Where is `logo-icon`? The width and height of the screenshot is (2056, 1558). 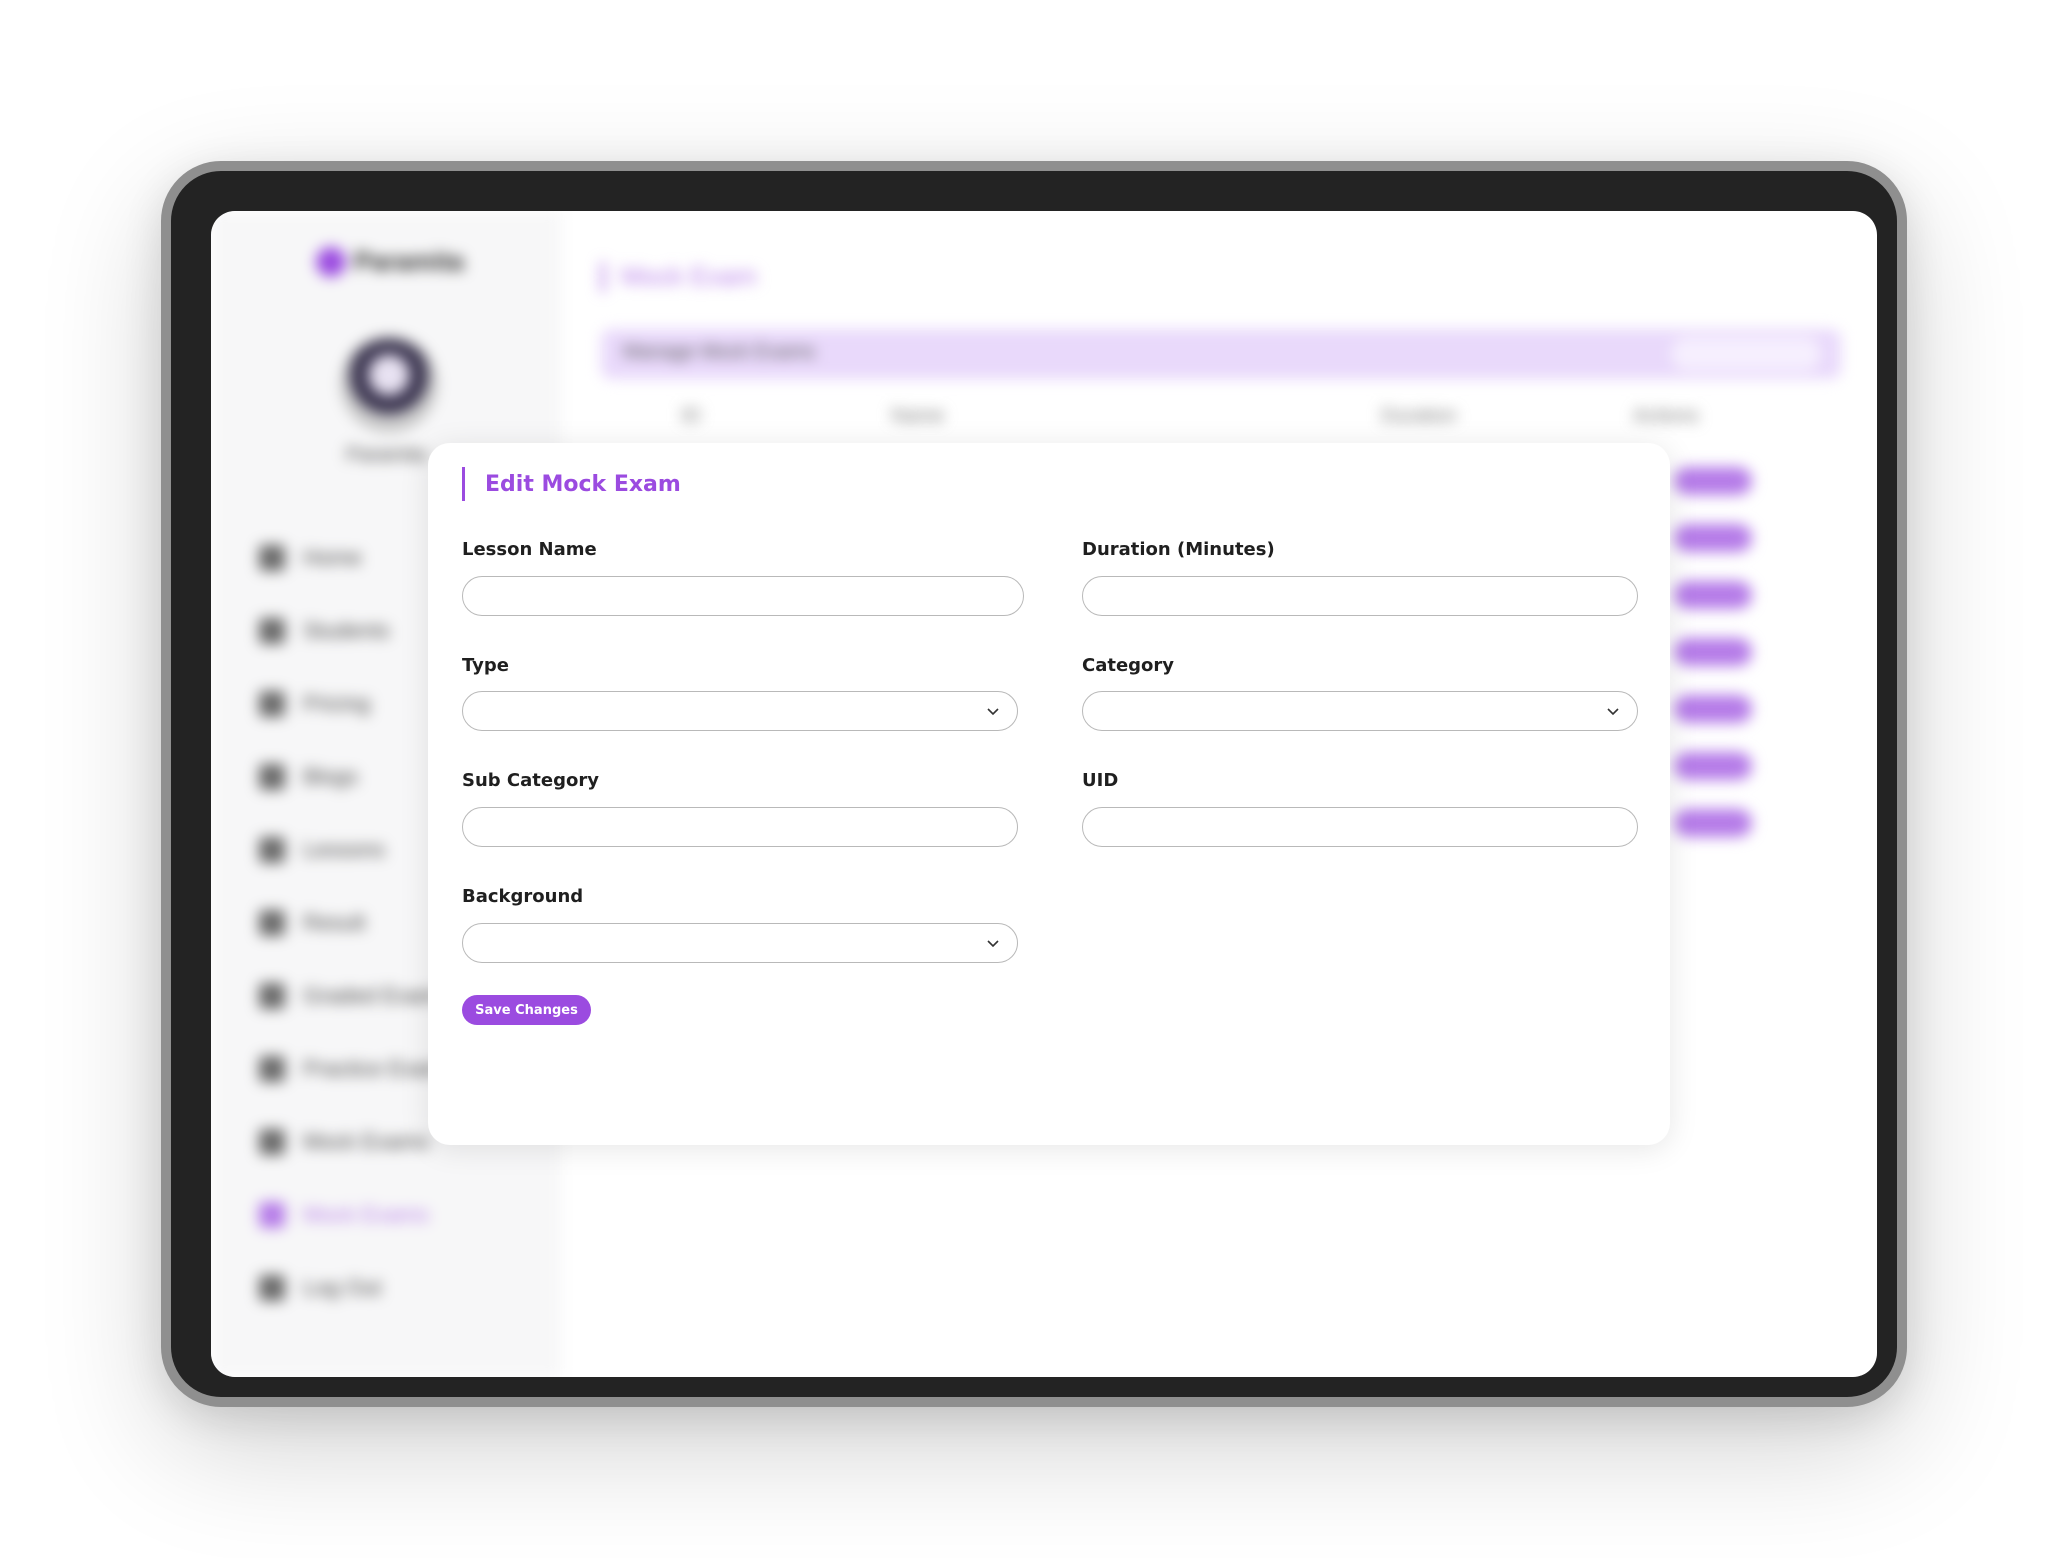 logo-icon is located at coordinates (331, 261).